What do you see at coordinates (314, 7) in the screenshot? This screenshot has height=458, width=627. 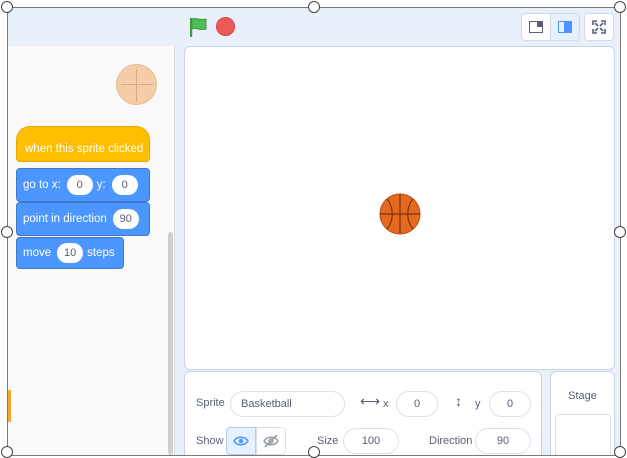 I see `resize-handle-top` at bounding box center [314, 7].